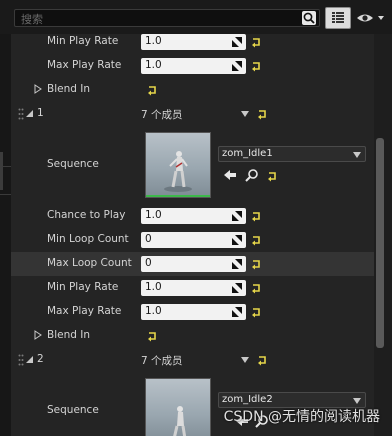  What do you see at coordinates (192, 360) in the screenshot?
I see `array-element-row-2: 2 7 个成员` at bounding box center [192, 360].